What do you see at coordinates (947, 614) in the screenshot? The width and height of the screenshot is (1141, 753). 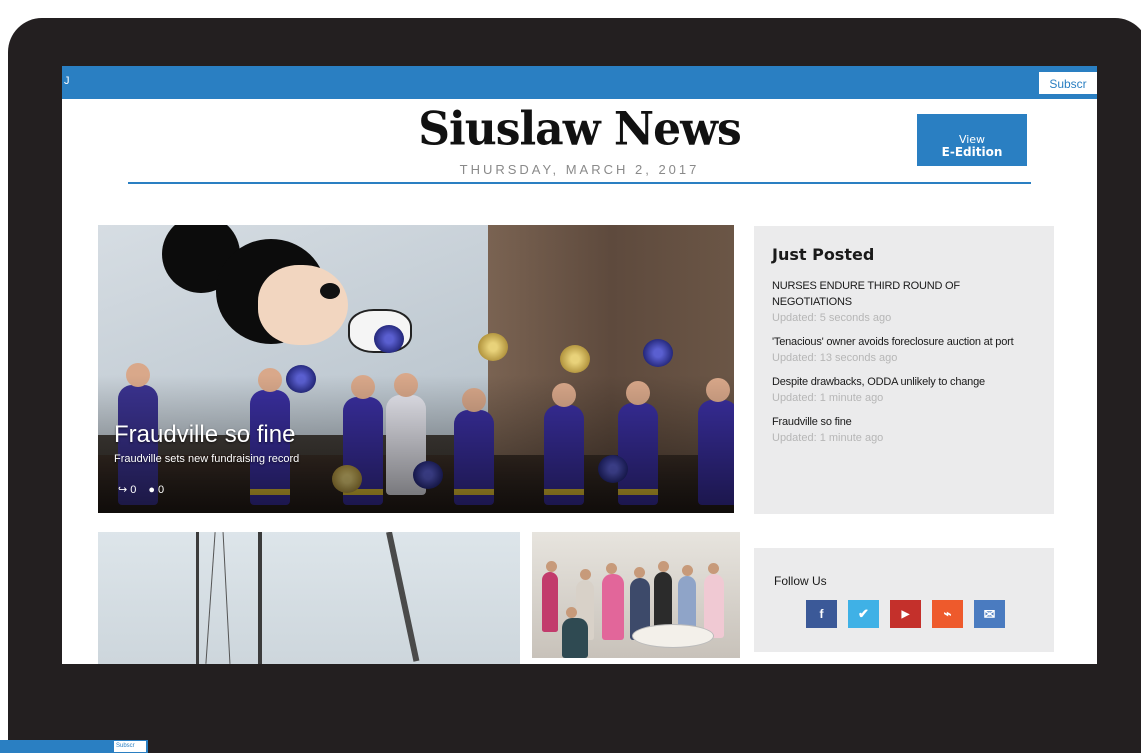 I see `rss-icon: ⌁` at bounding box center [947, 614].